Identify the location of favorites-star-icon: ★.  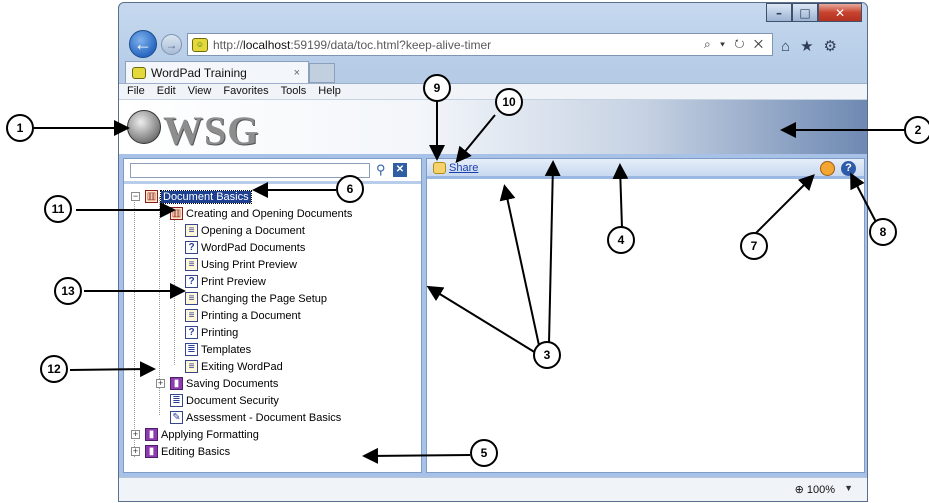
(811, 46).